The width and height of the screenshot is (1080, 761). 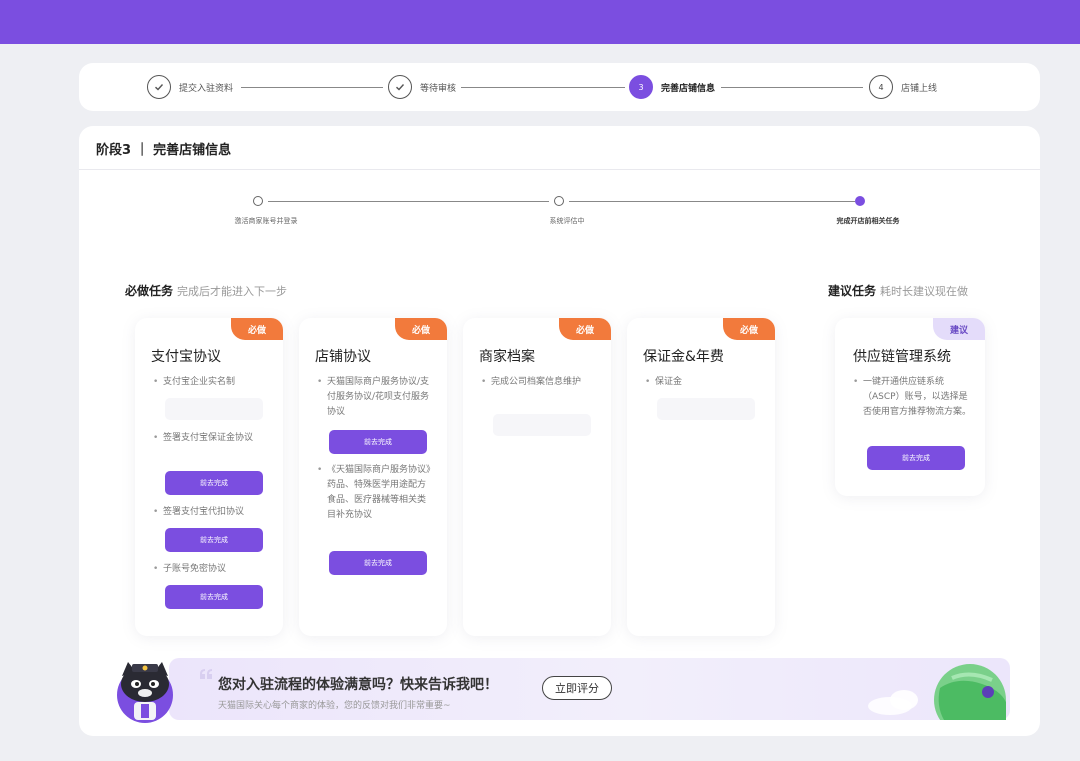 I want to click on step-await-review: 等待审核, so click(x=422, y=87).